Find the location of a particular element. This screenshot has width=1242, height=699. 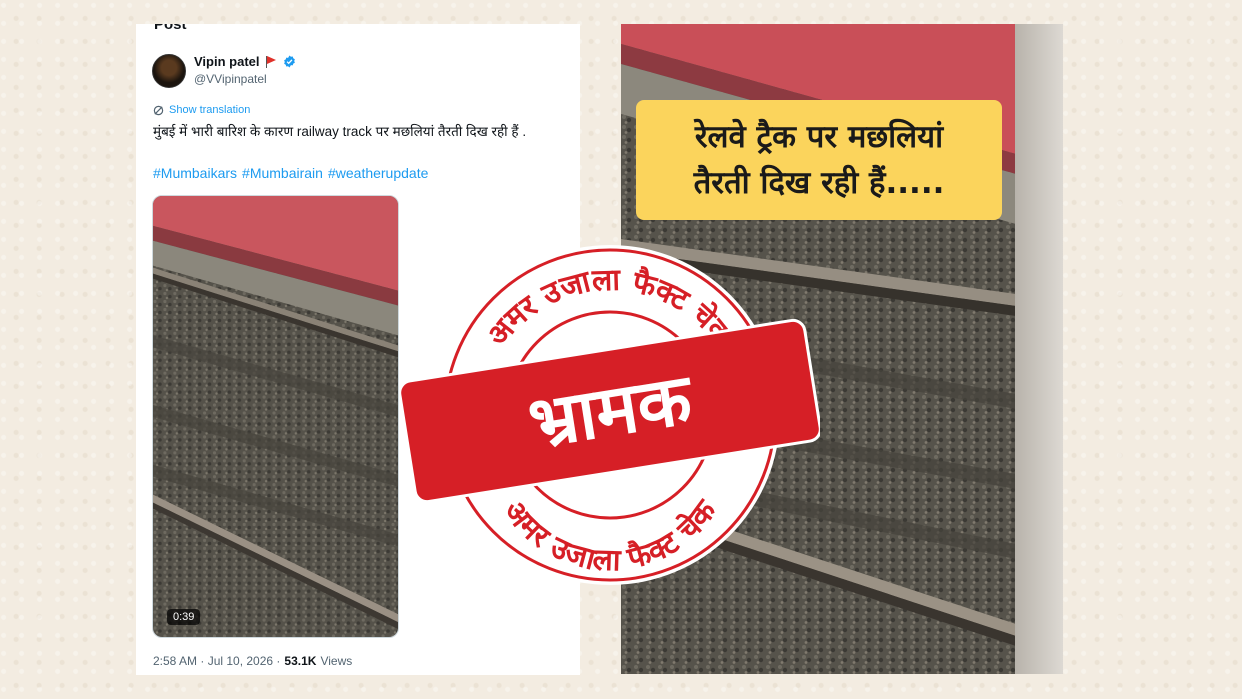

views-count: 53.1K is located at coordinates (300, 661).